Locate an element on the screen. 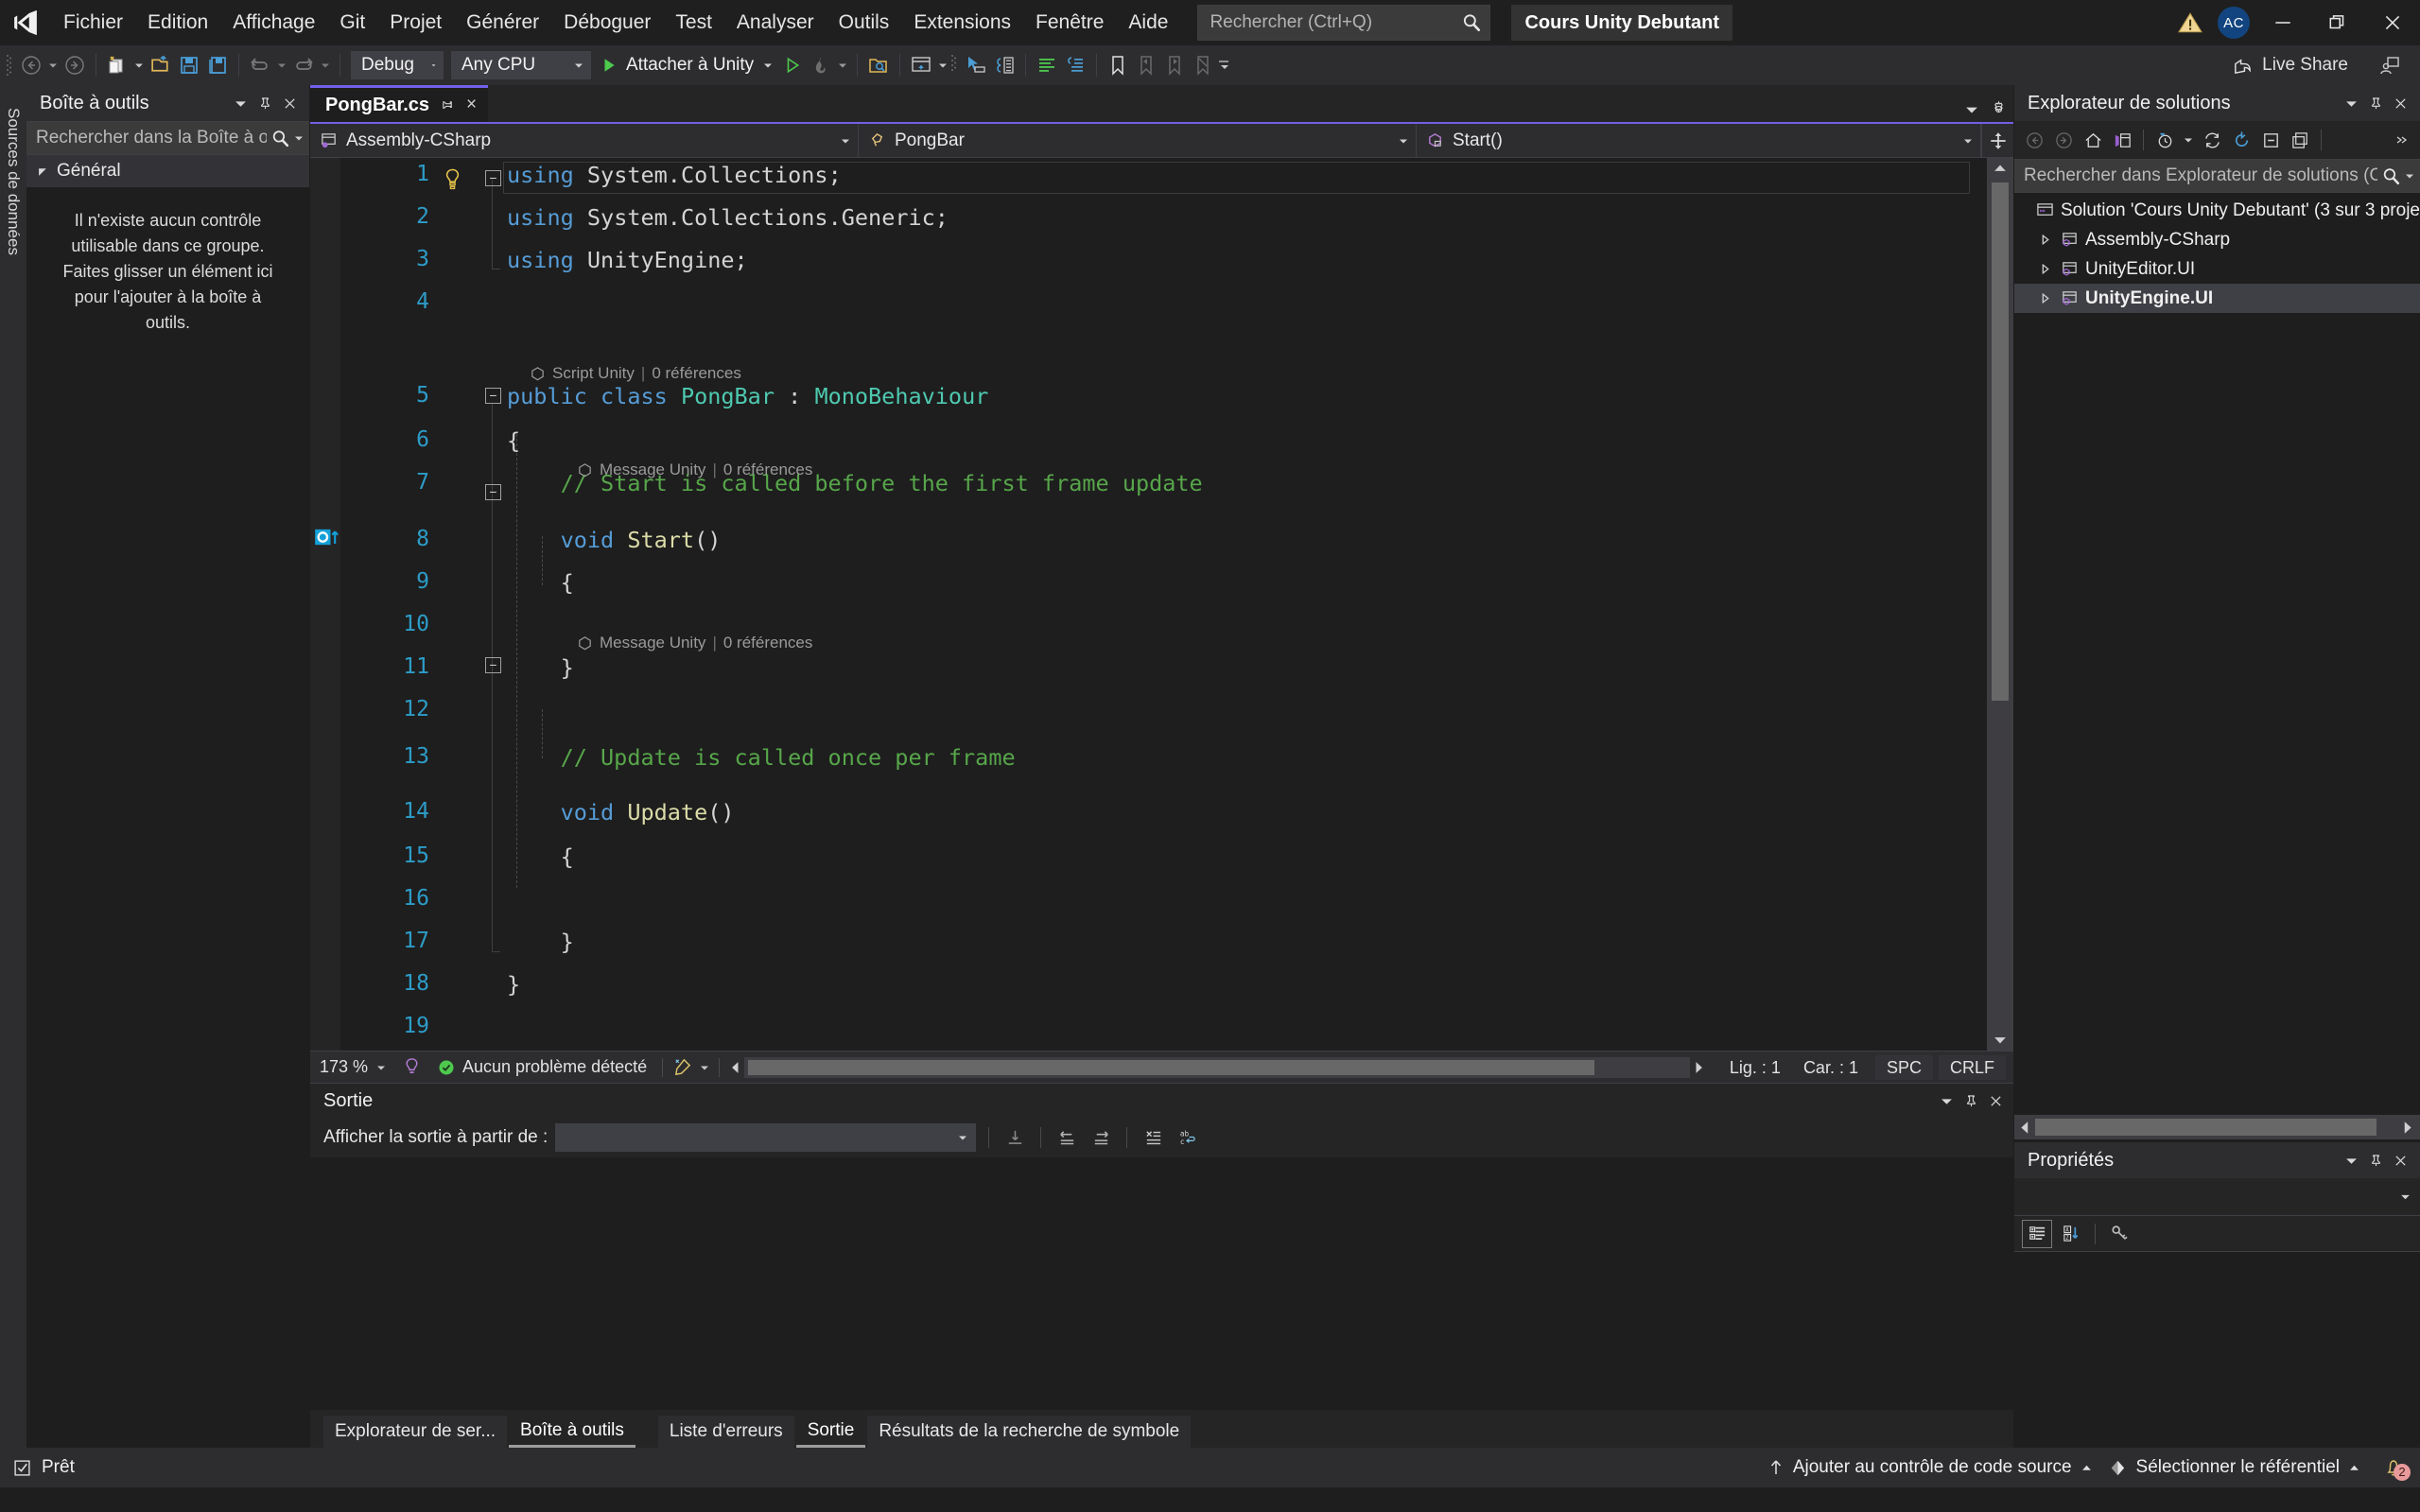  search-input is located at coordinates (1336, 22).